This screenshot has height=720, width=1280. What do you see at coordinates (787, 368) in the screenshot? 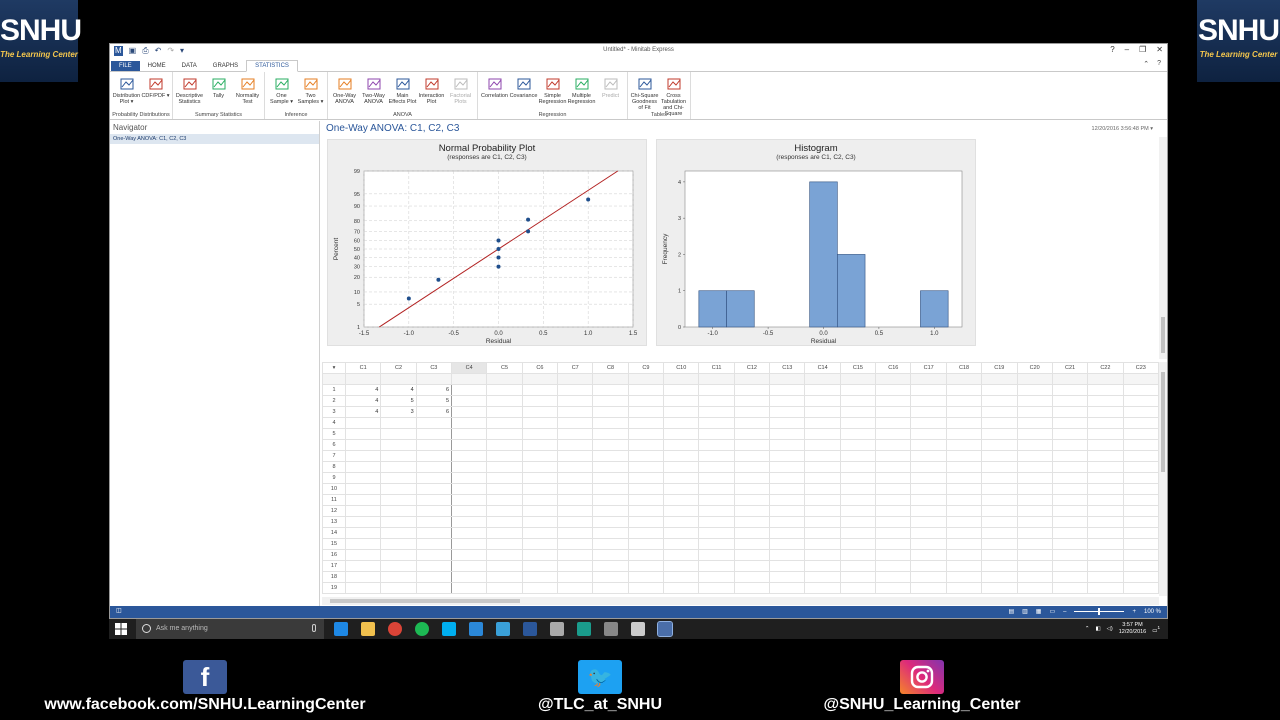
I see `column-header: C13` at bounding box center [787, 368].